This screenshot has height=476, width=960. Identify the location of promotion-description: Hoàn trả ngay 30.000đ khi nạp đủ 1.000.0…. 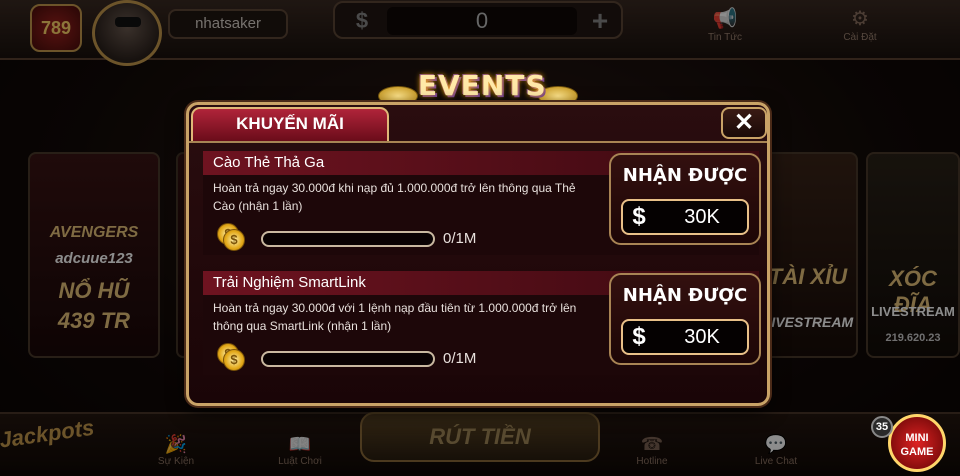
(394, 197).